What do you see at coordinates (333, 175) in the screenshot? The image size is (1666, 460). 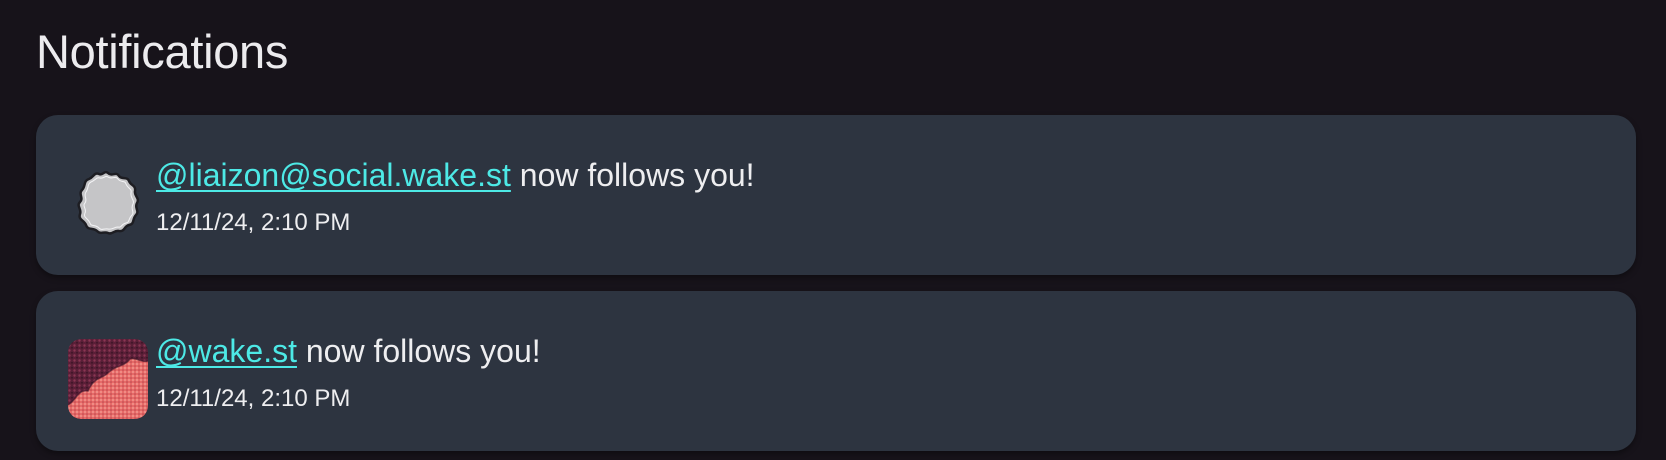 I see `user-handle-link: @liaizon@social.wake.st` at bounding box center [333, 175].